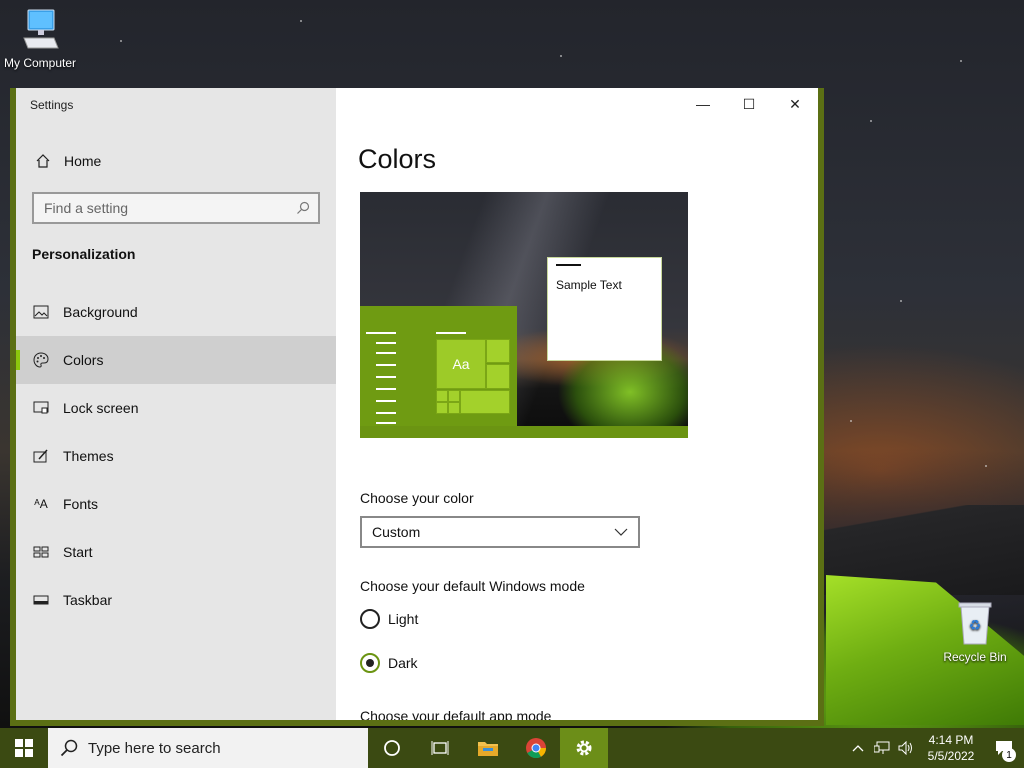 The width and height of the screenshot is (1024, 768). Describe the element at coordinates (86, 208) in the screenshot. I see `search-placeholder: Find a setting` at that location.